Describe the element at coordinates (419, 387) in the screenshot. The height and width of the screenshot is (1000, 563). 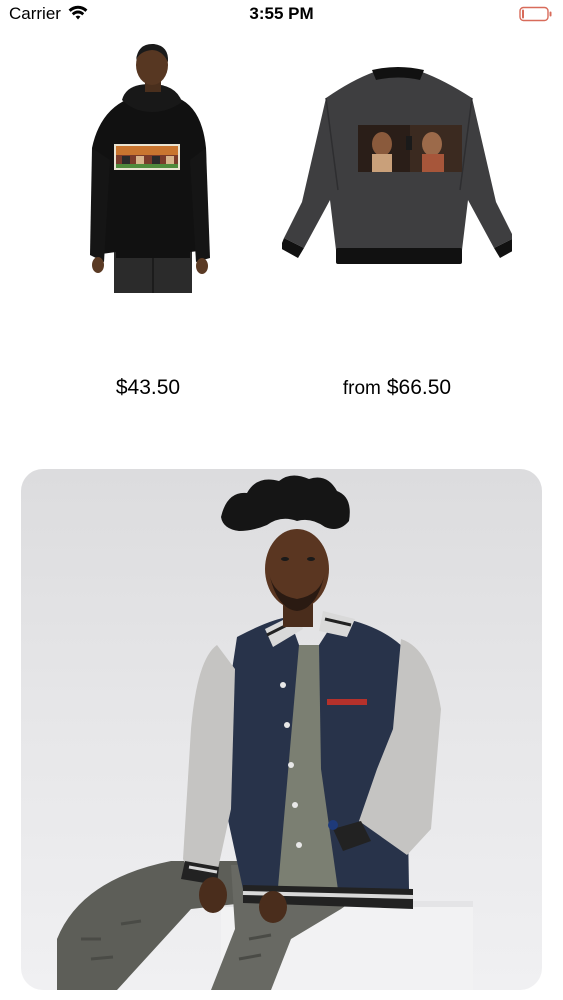
I see `price-label: $66.50` at that location.